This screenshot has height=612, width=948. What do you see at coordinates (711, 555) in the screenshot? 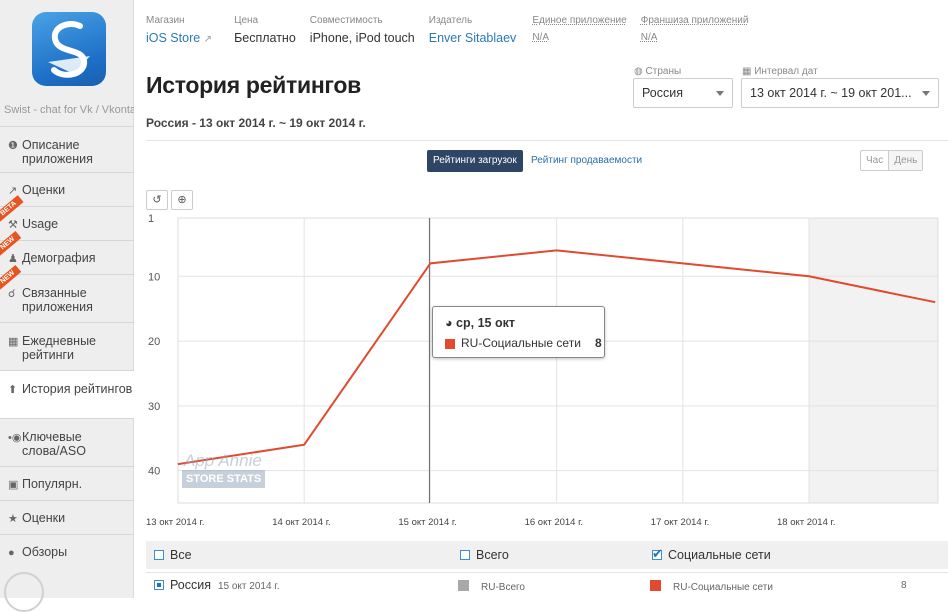
I see `legend-social: Социальные сети` at bounding box center [711, 555].